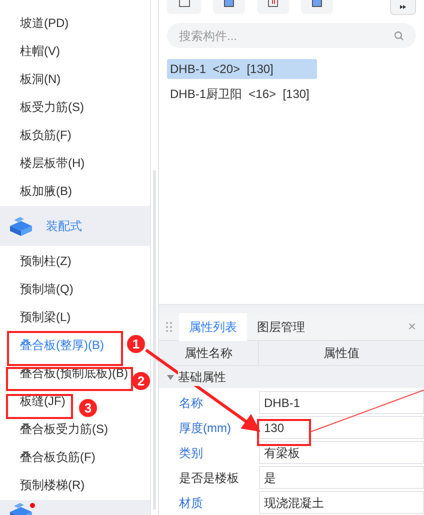 This screenshot has width=424, height=515. I want to click on property-name: 厚度(mm), so click(205, 428).